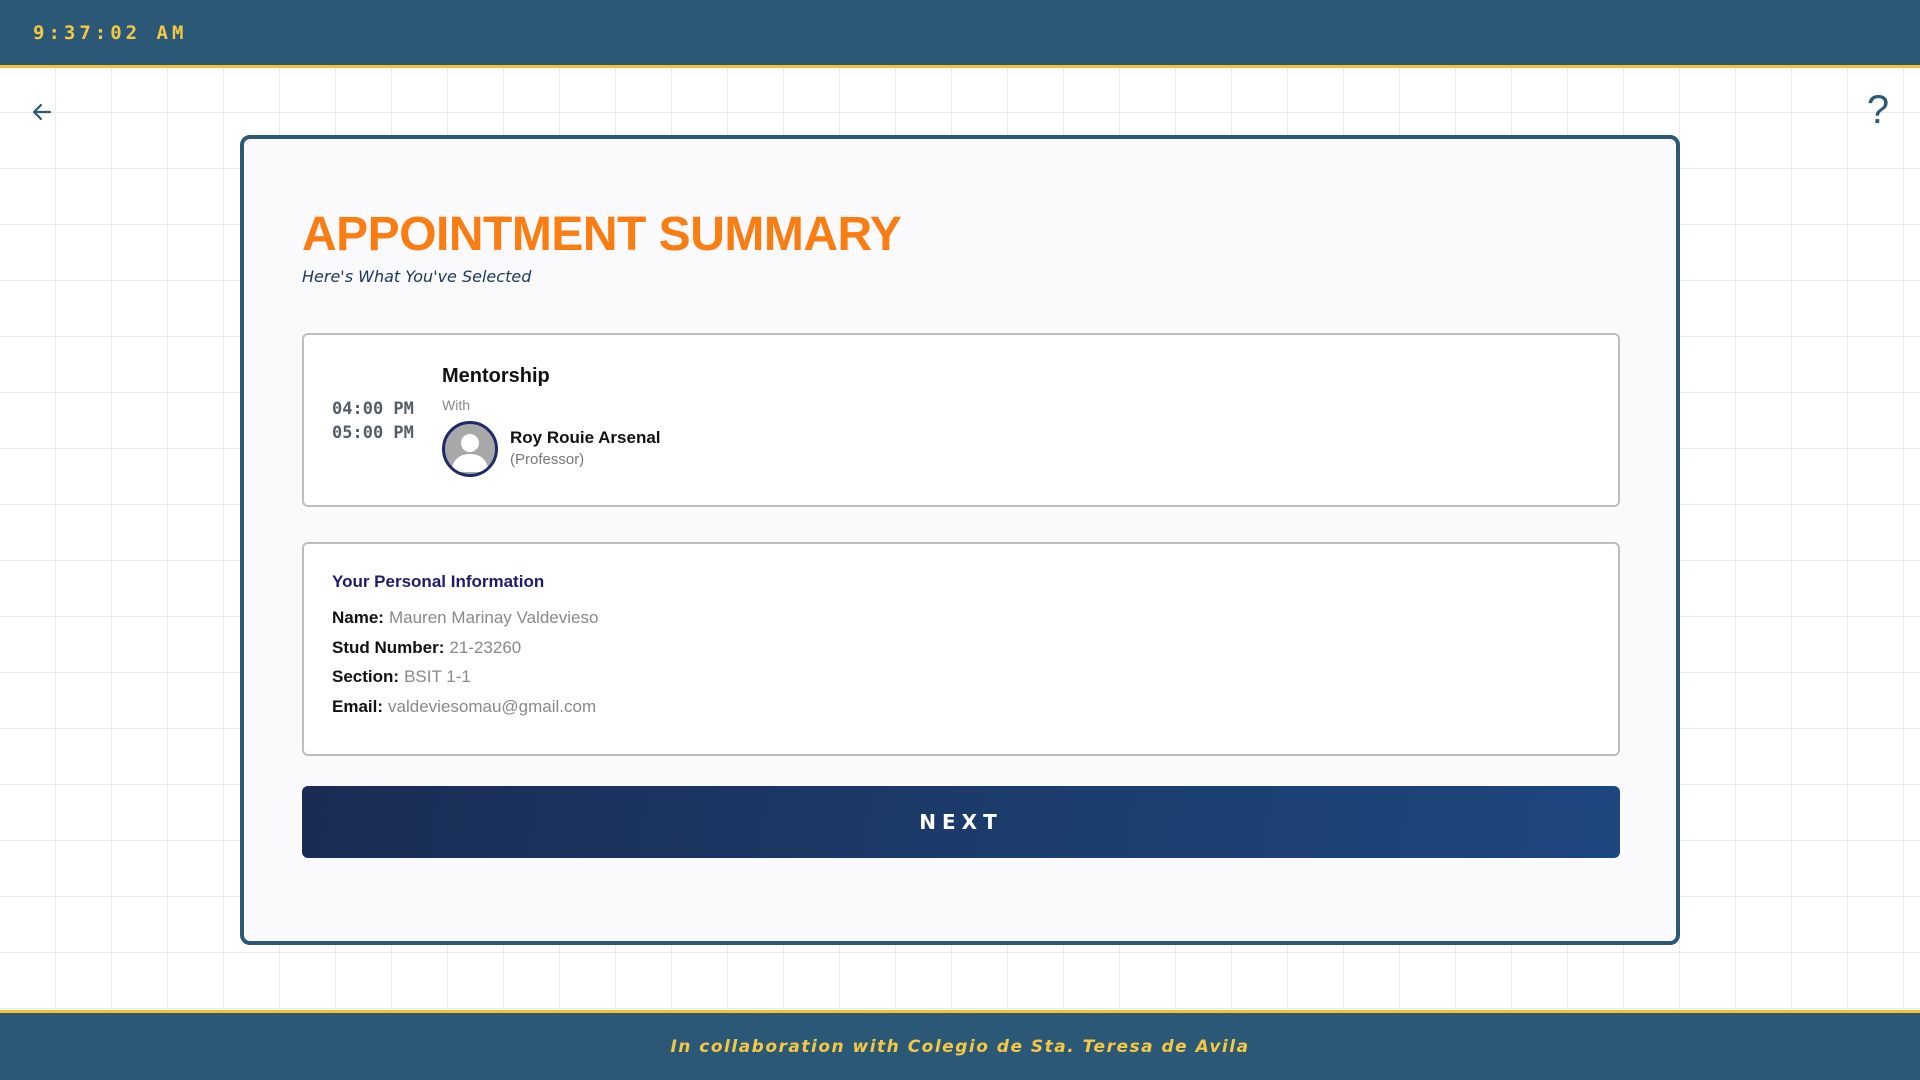 This screenshot has height=1080, width=1920. I want to click on email-row: Email: valdeviesomau@gmail.com, so click(464, 707).